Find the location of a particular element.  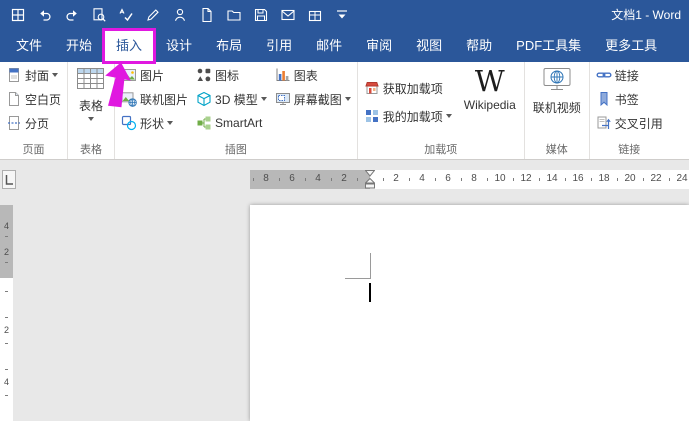

ribbon-group-illustrations: 图片 联机图片 形状 图标 3D 模型 SmartArt 图表 屏幕截图 插图 is located at coordinates (236, 110).